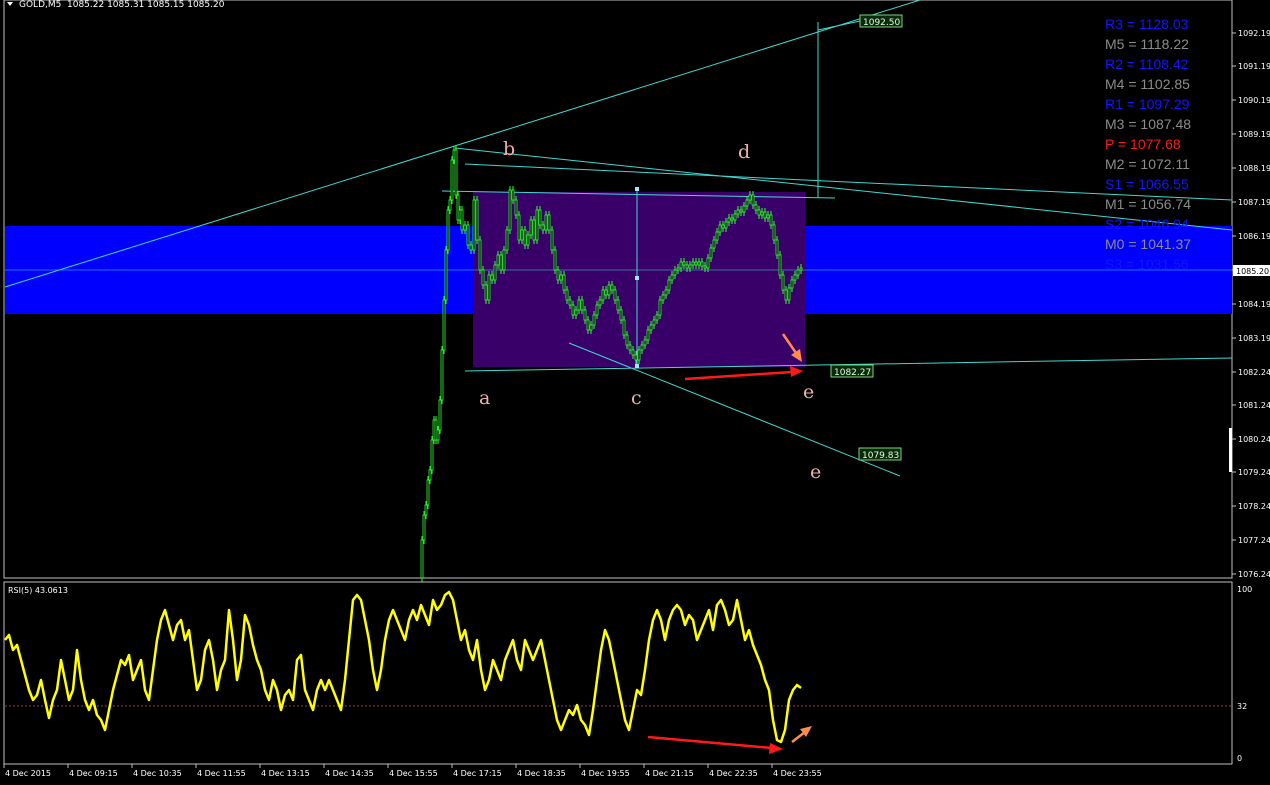  Describe the element at coordinates (1147, 44) in the screenshot. I see `pivot-m5: M5 = 1118.22` at that location.